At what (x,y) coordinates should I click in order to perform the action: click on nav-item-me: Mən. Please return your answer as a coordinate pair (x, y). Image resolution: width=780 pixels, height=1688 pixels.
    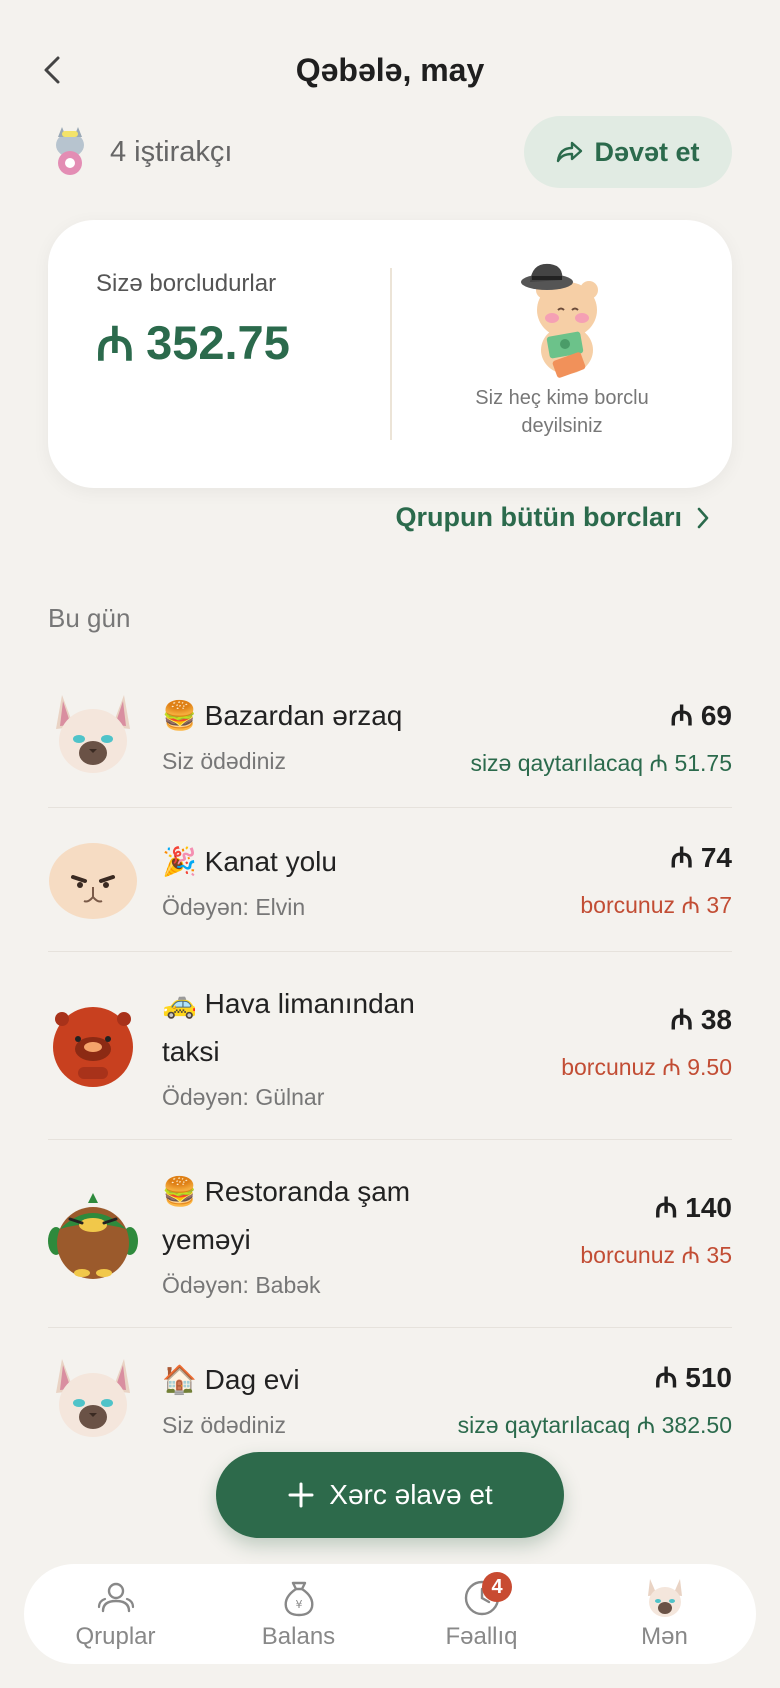
    Looking at the image, I should click on (664, 1614).